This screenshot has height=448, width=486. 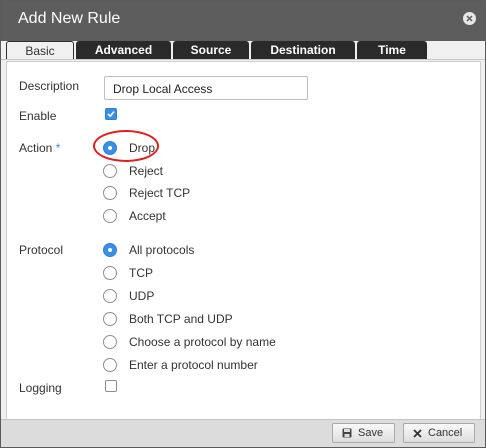 What do you see at coordinates (303, 50) in the screenshot?
I see `tab-destination: Destination` at bounding box center [303, 50].